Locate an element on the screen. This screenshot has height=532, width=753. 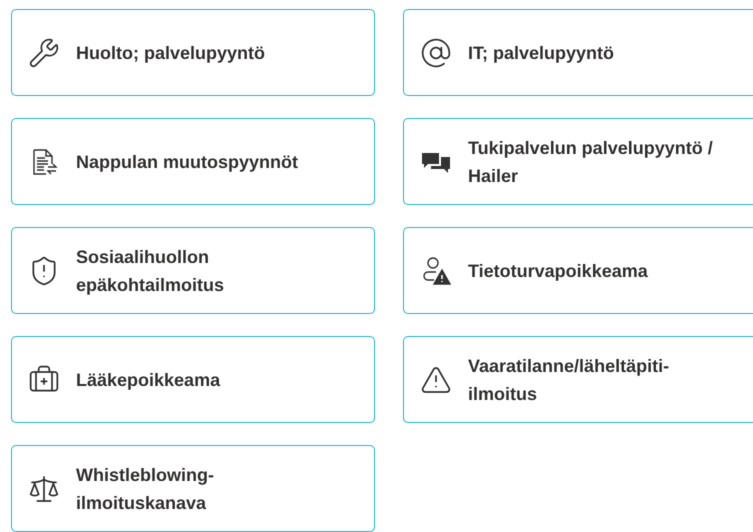
service-card: Huolto; palvelupyyntö is located at coordinates (193, 52).